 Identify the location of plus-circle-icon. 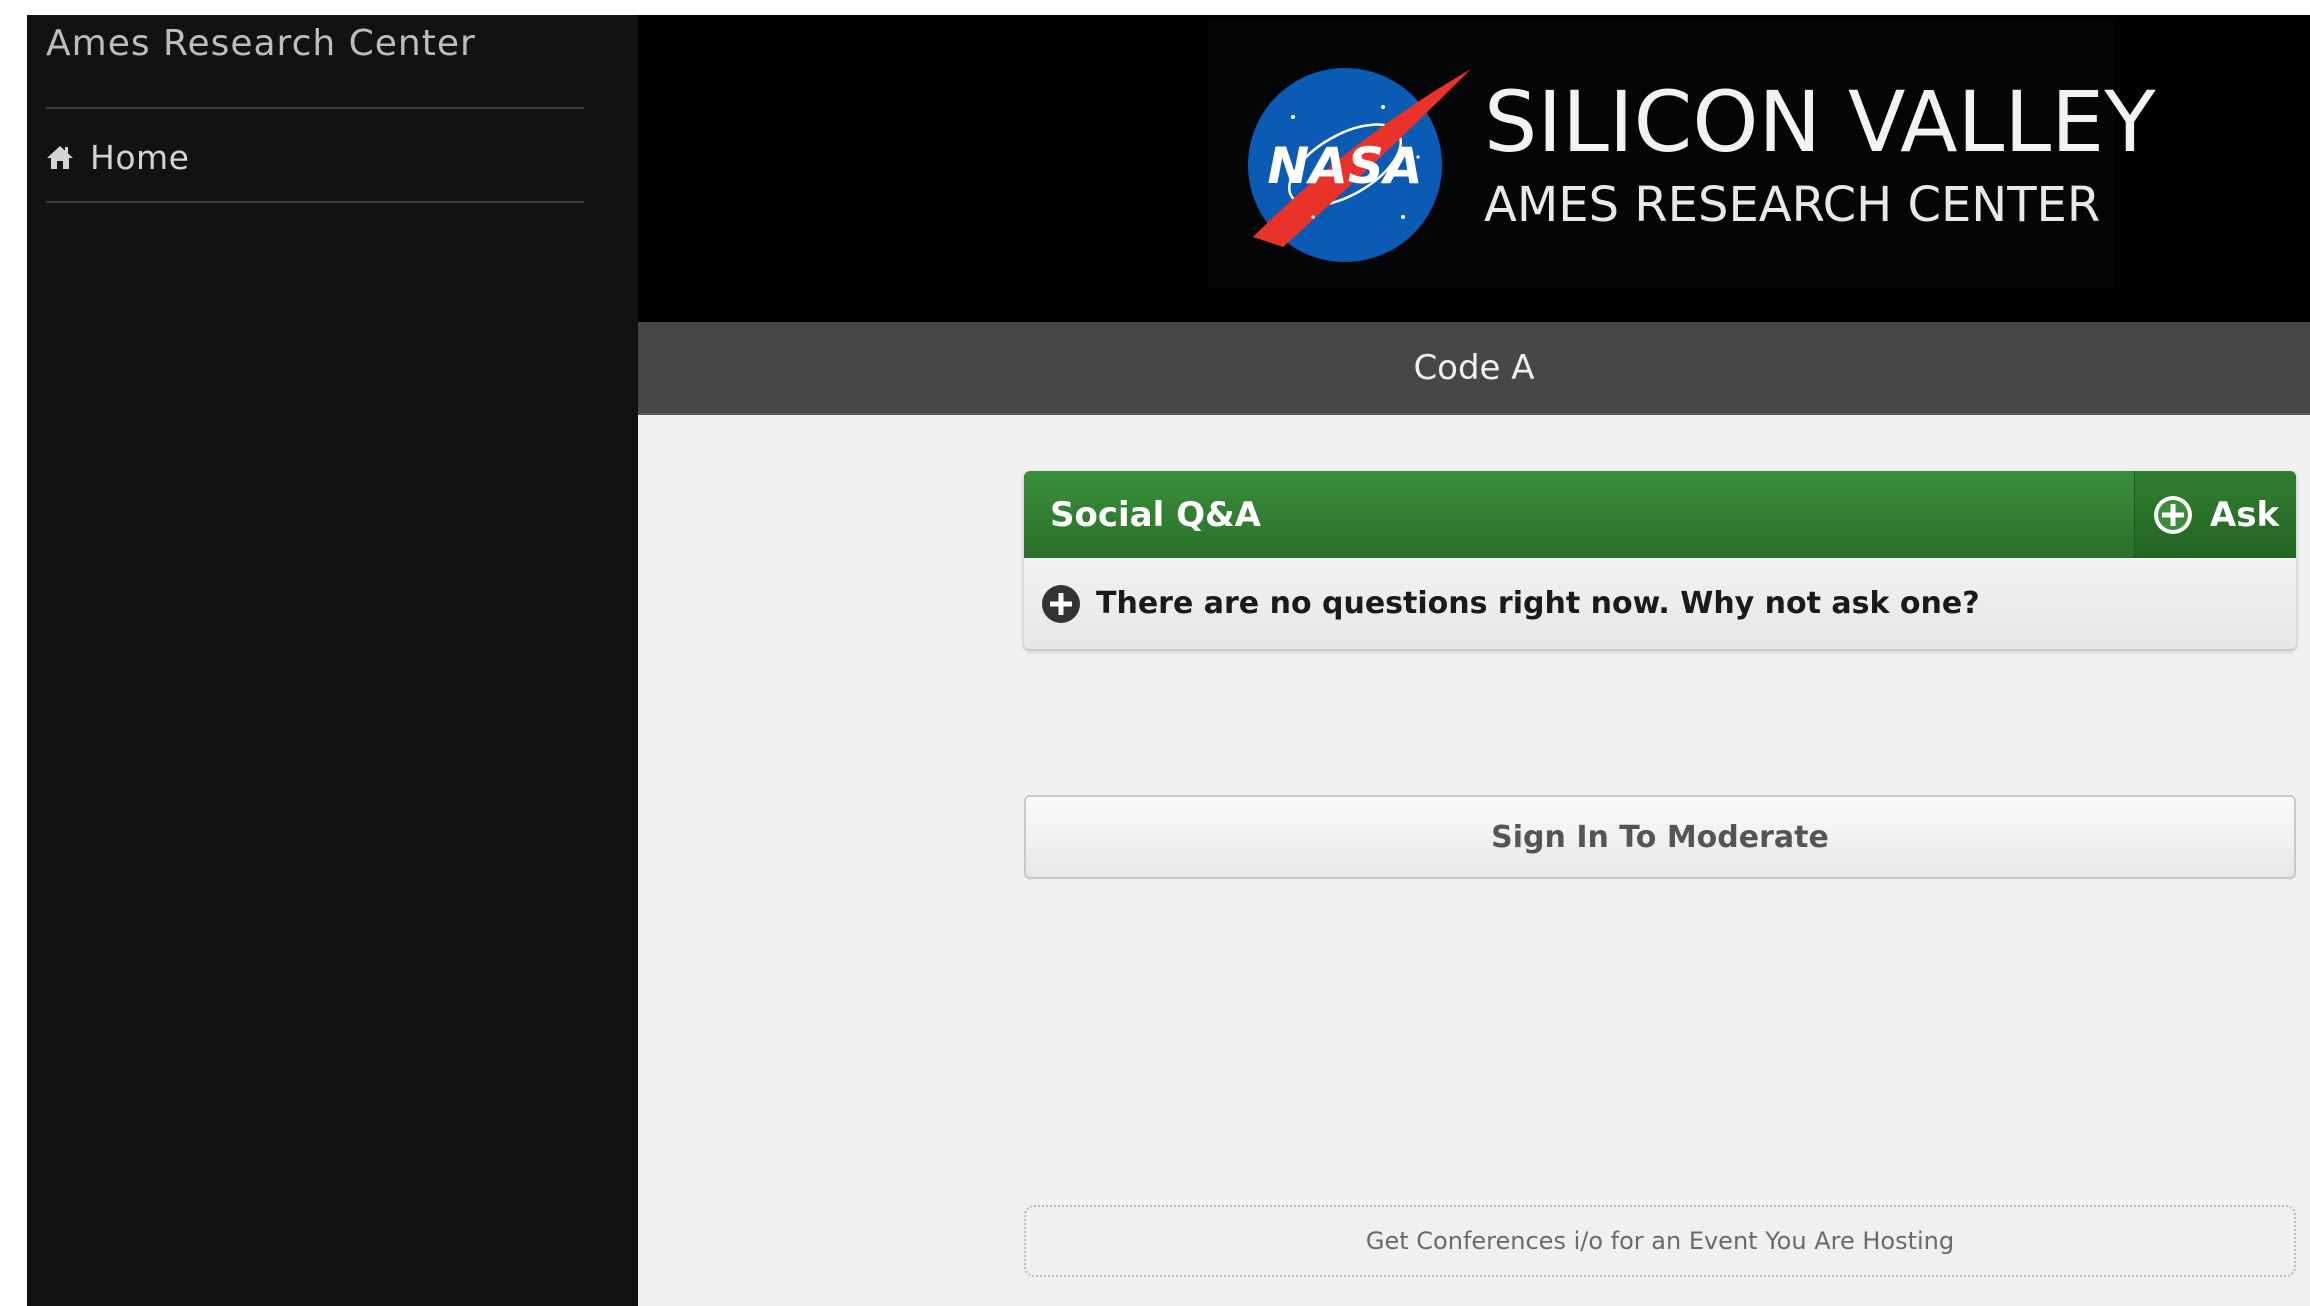
(1061, 604).